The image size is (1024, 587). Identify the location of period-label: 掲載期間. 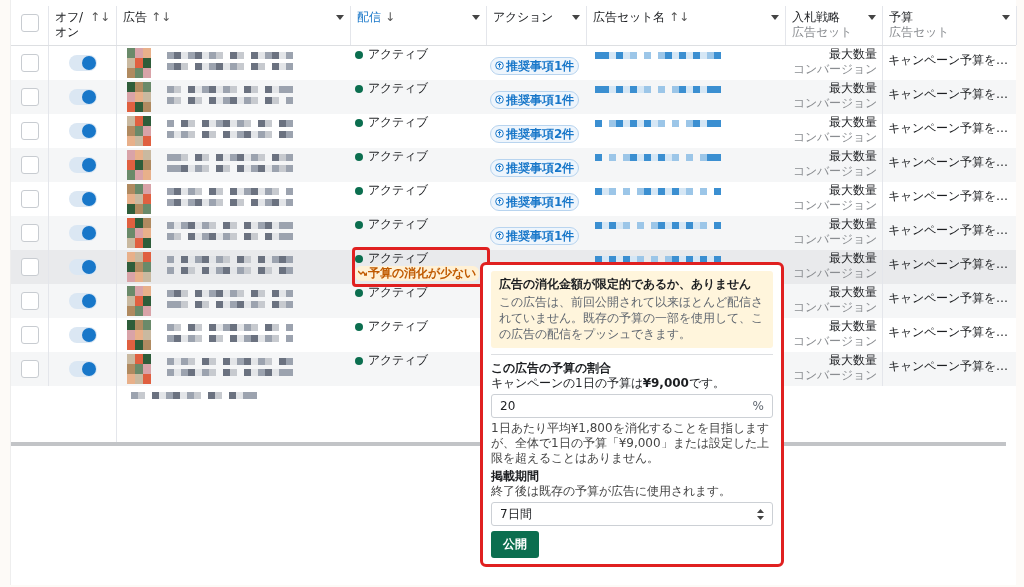
(515, 476).